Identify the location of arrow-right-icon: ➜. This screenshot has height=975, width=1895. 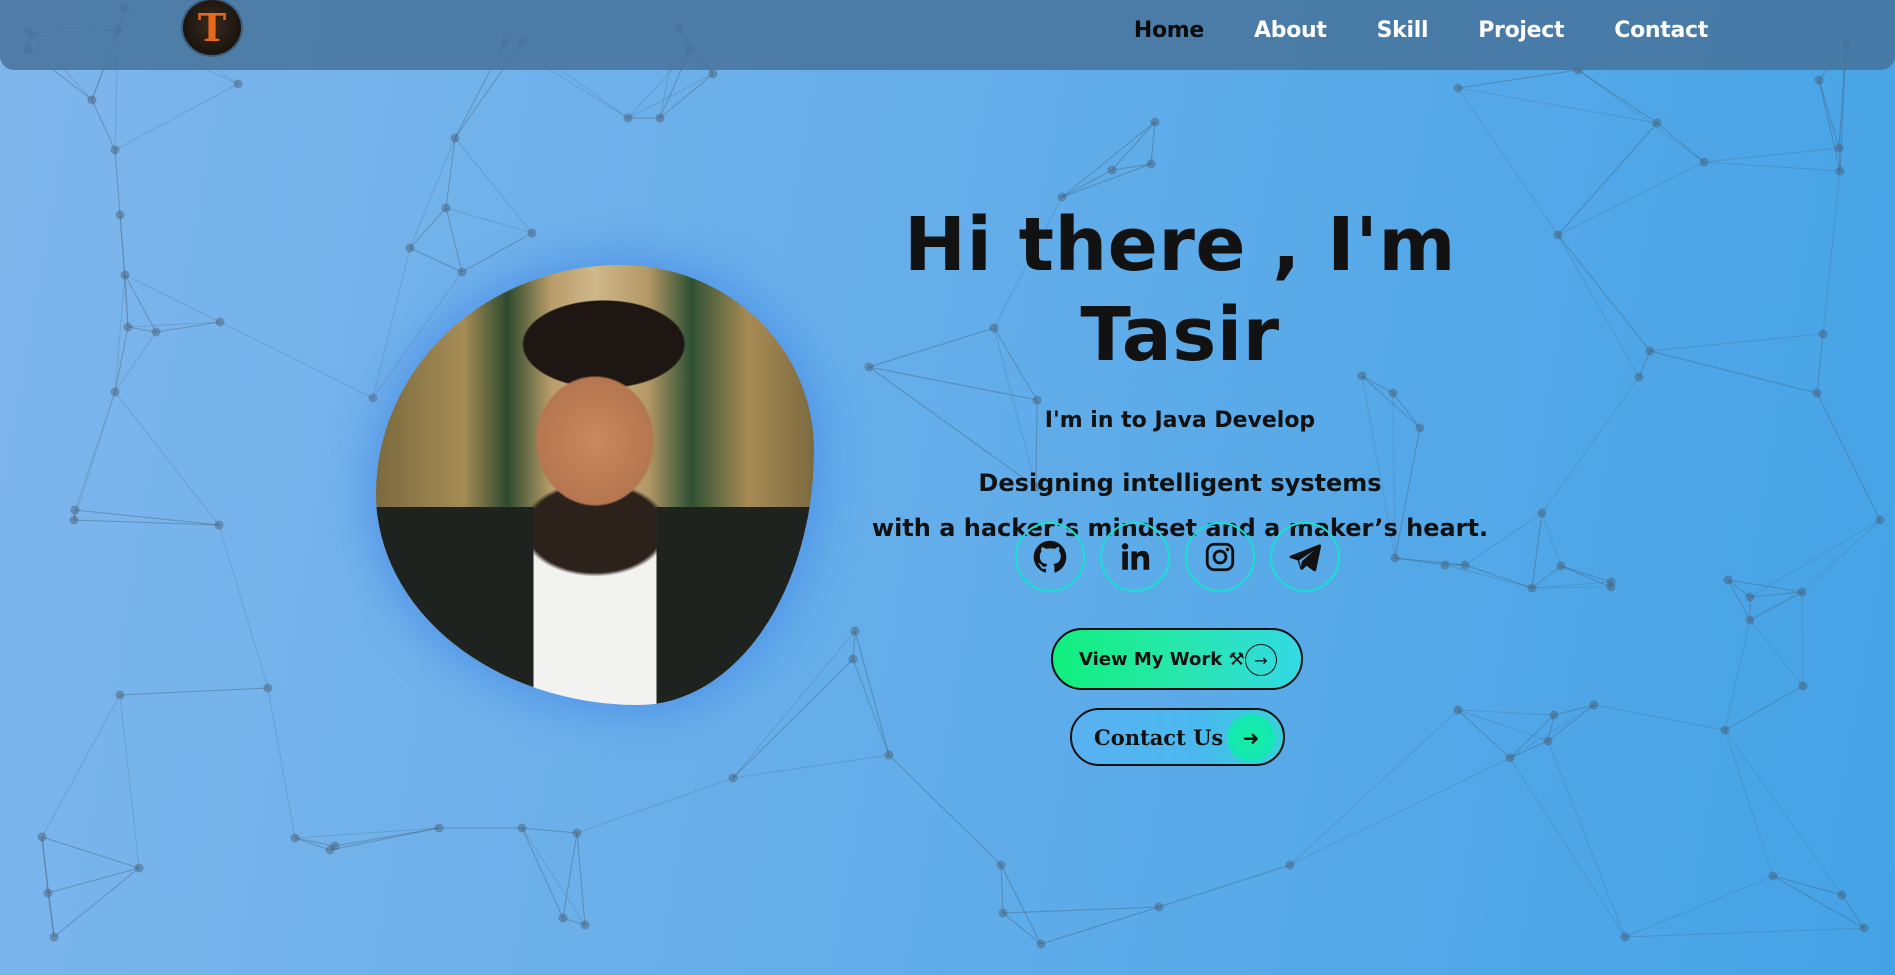
(1251, 738).